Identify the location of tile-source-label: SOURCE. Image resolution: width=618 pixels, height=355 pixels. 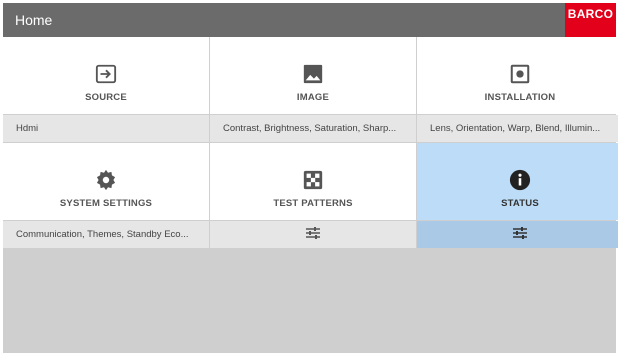
(106, 97).